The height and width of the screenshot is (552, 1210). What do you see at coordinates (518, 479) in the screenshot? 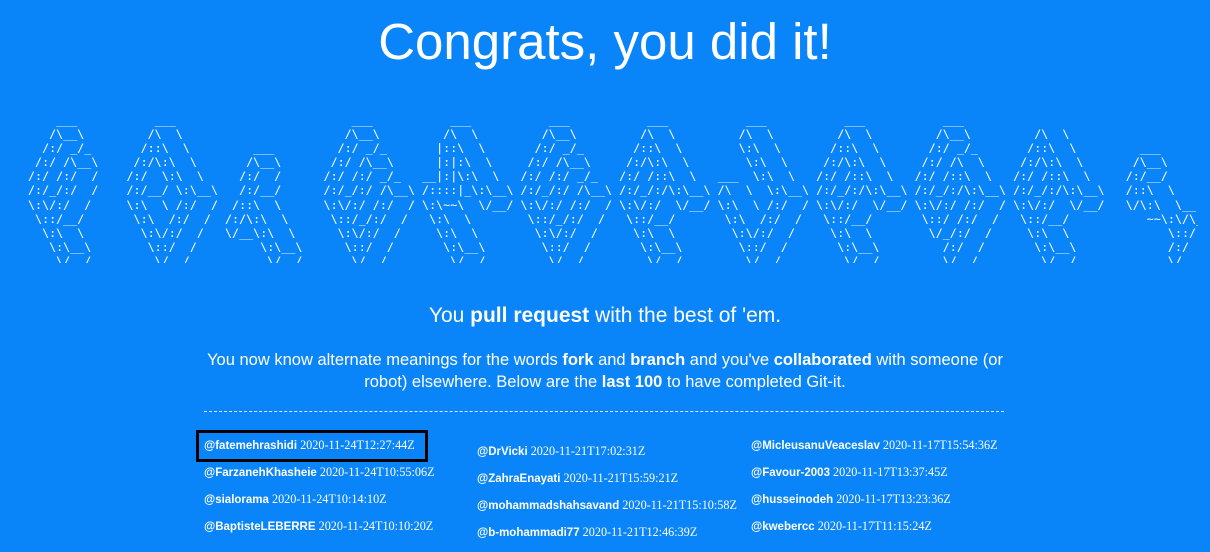
I see `user-link: @ZahraEnayati` at bounding box center [518, 479].